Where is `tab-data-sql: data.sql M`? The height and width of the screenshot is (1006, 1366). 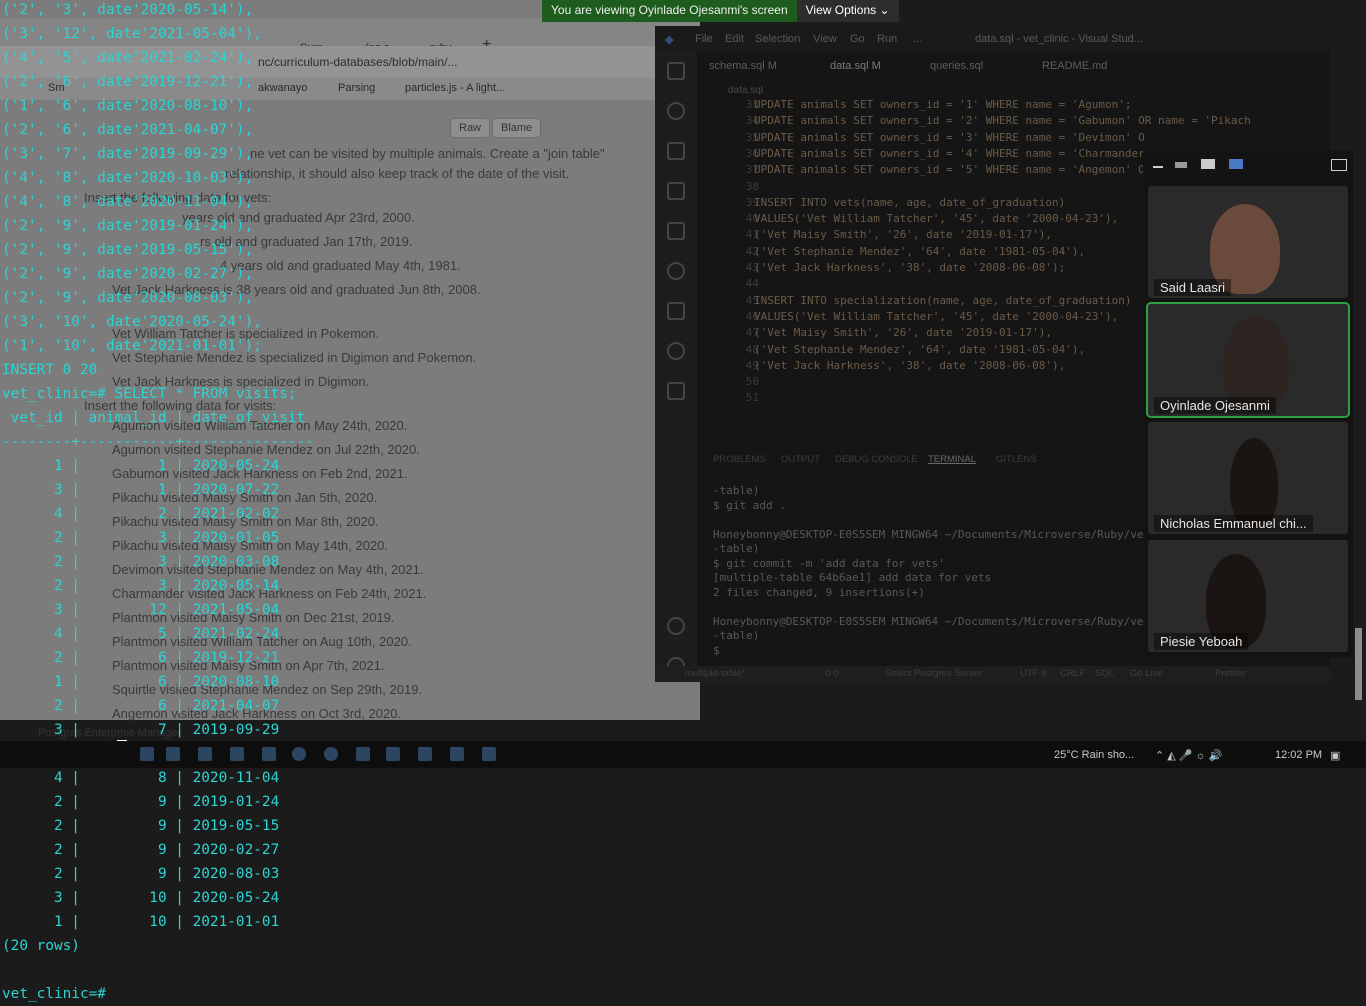 tab-data-sql: data.sql M is located at coordinates (855, 66).